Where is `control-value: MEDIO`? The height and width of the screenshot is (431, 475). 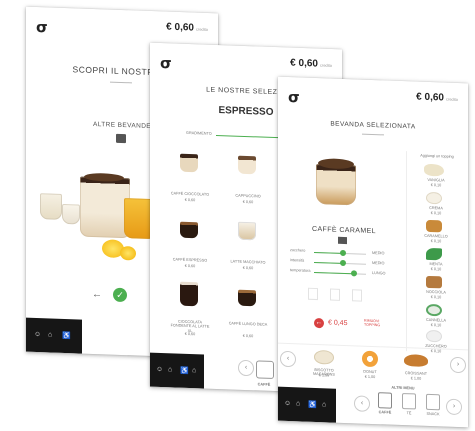
control-value: MEDIO is located at coordinates (378, 263).